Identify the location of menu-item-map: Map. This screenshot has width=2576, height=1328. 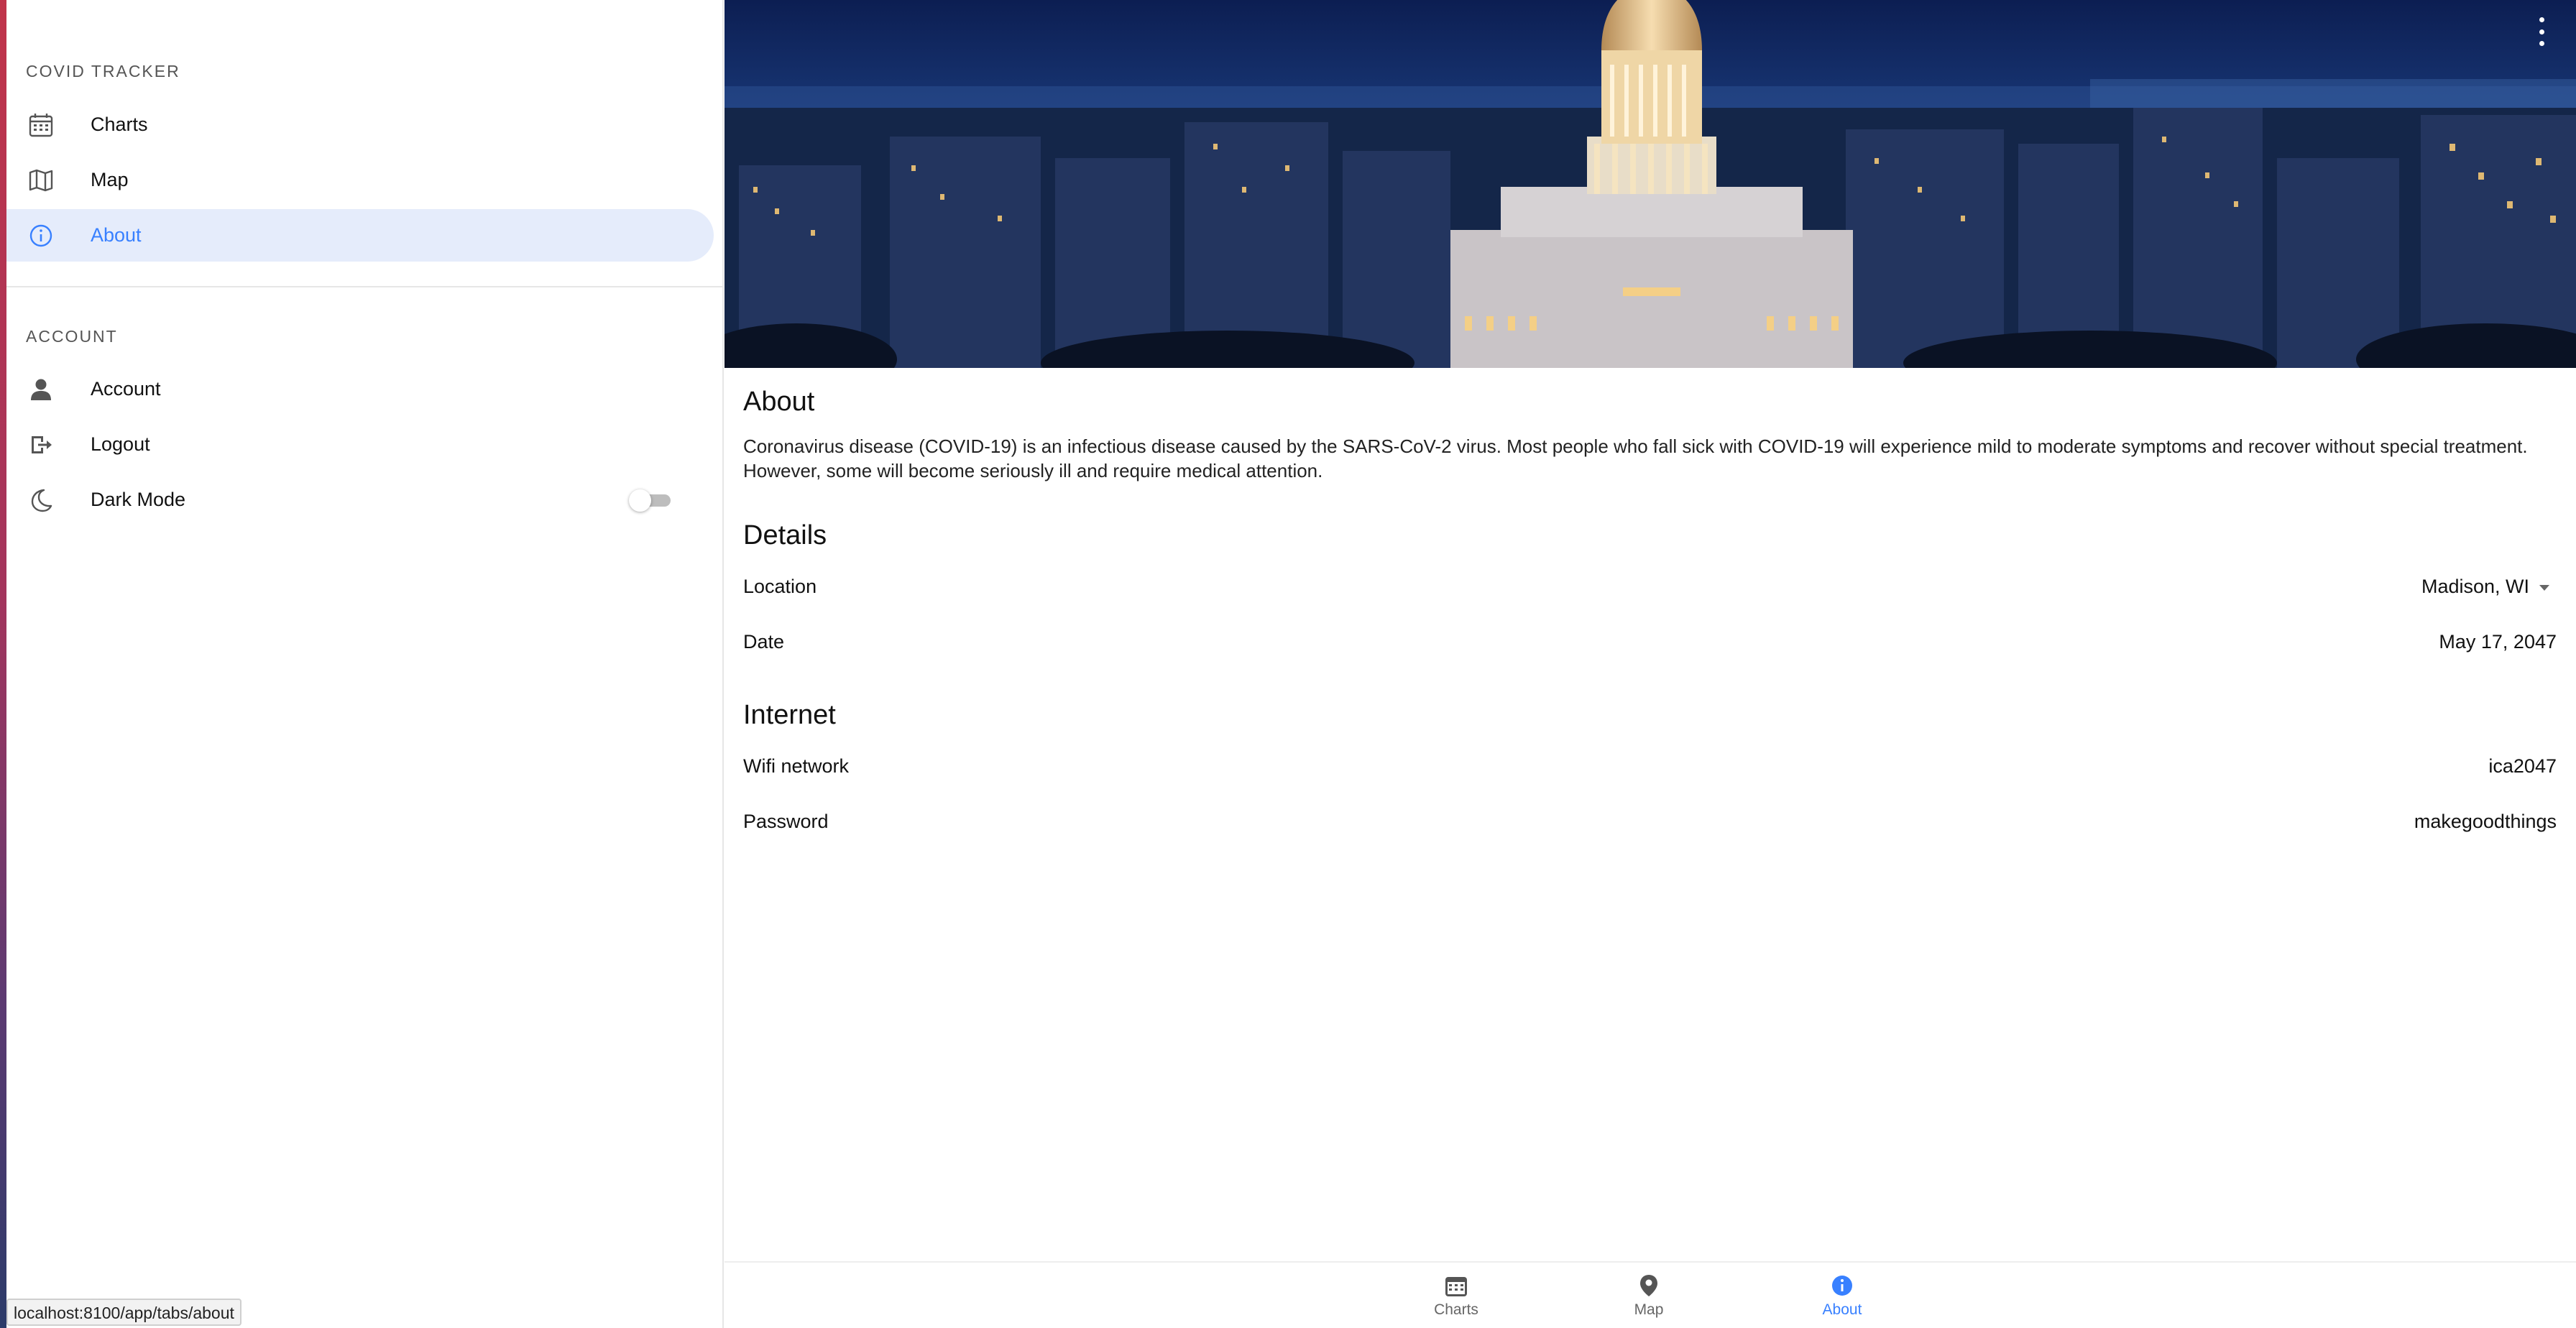
(360, 180).